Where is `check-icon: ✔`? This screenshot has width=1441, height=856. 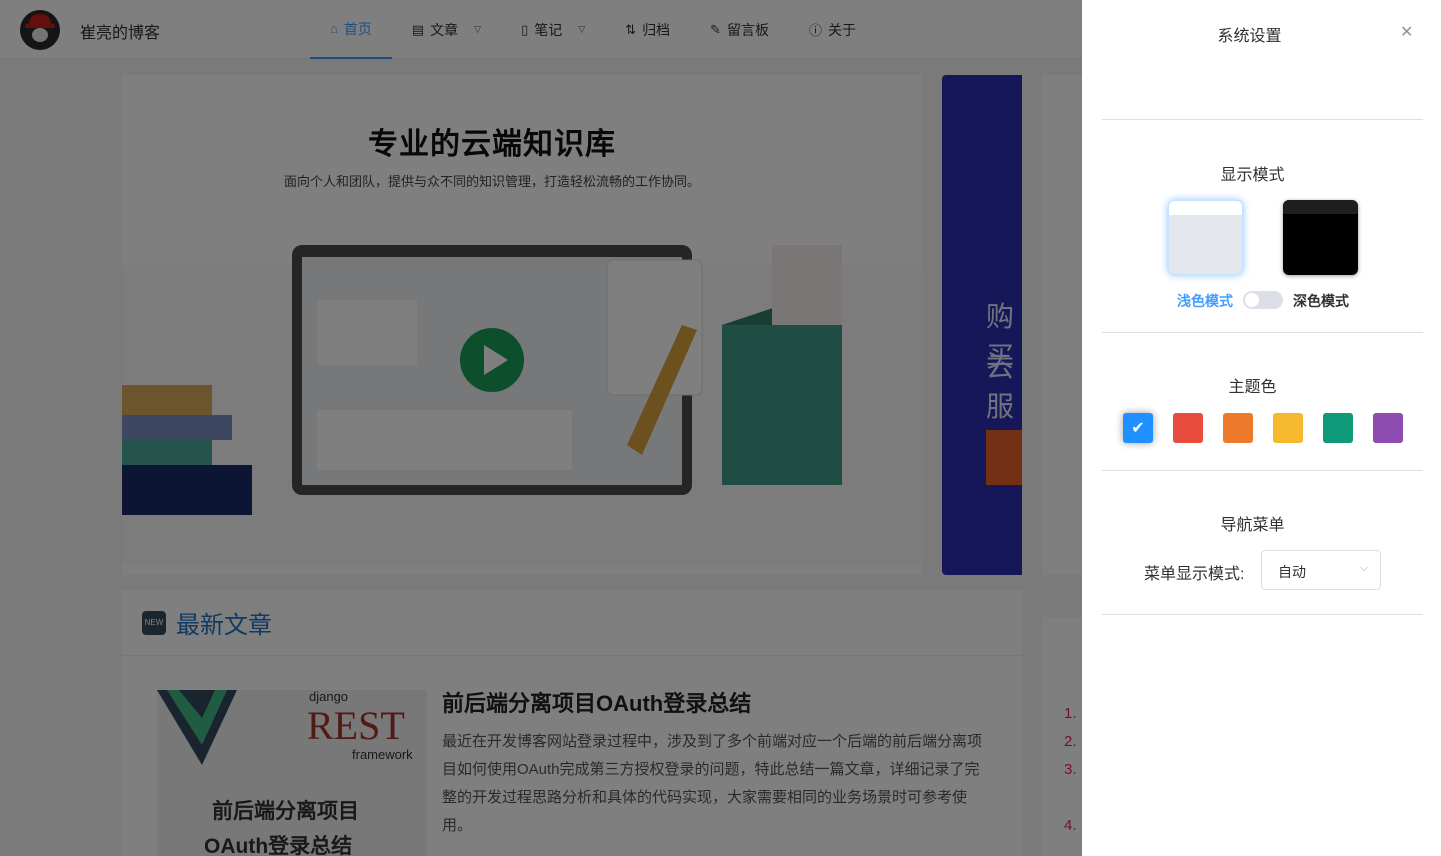
check-icon: ✔ is located at coordinates (1138, 428).